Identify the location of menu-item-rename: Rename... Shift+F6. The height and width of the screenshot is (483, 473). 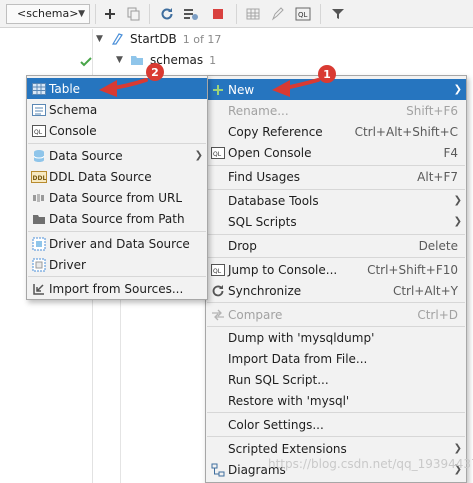
(336, 110).